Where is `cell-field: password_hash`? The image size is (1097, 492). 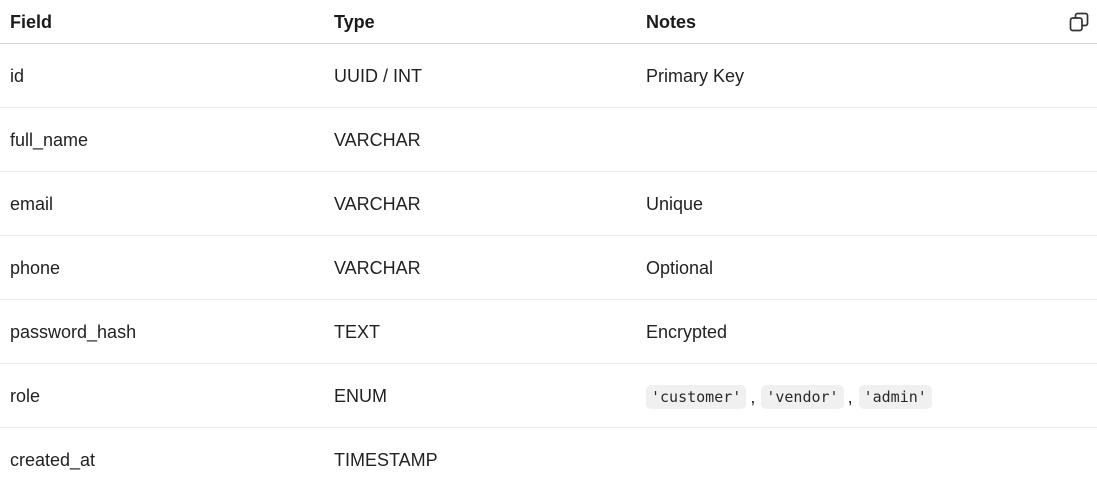 cell-field: password_hash is located at coordinates (73, 332).